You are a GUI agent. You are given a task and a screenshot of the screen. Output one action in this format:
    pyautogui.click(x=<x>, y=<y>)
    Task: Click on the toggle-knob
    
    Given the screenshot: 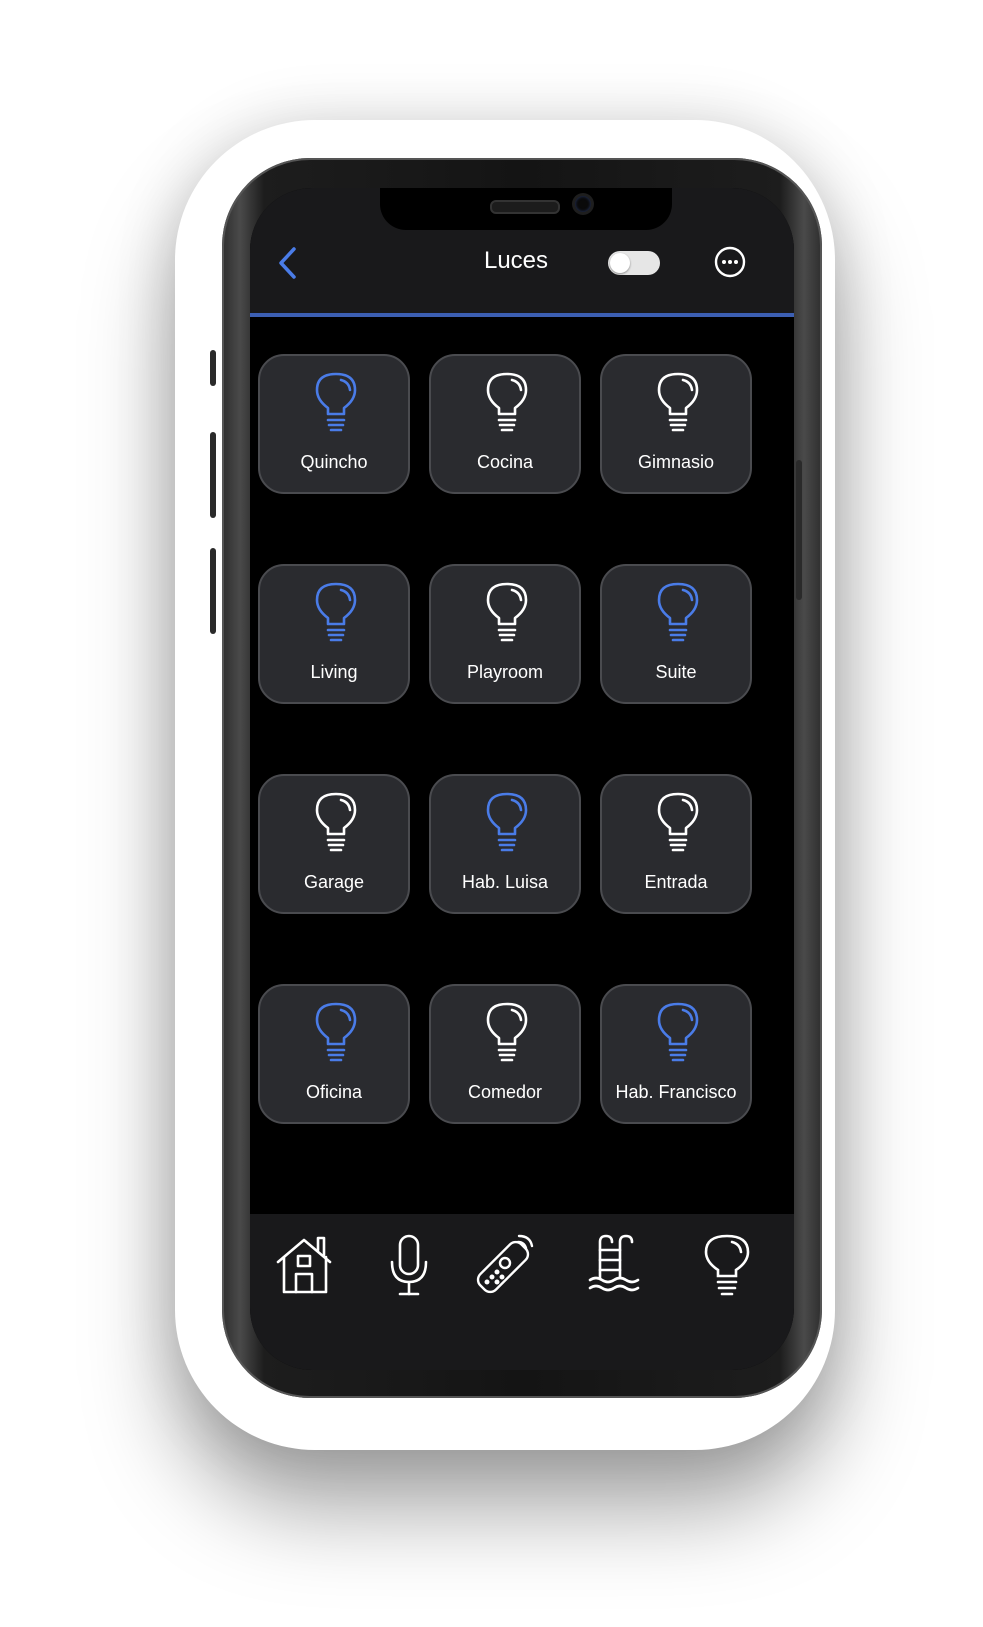 What is the action you would take?
    pyautogui.click(x=620, y=263)
    